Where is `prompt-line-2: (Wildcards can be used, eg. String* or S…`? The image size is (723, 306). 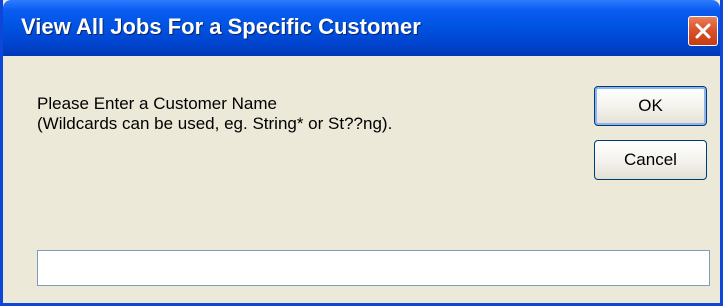 prompt-line-2: (Wildcards can be used, eg. String* or S… is located at coordinates (215, 123).